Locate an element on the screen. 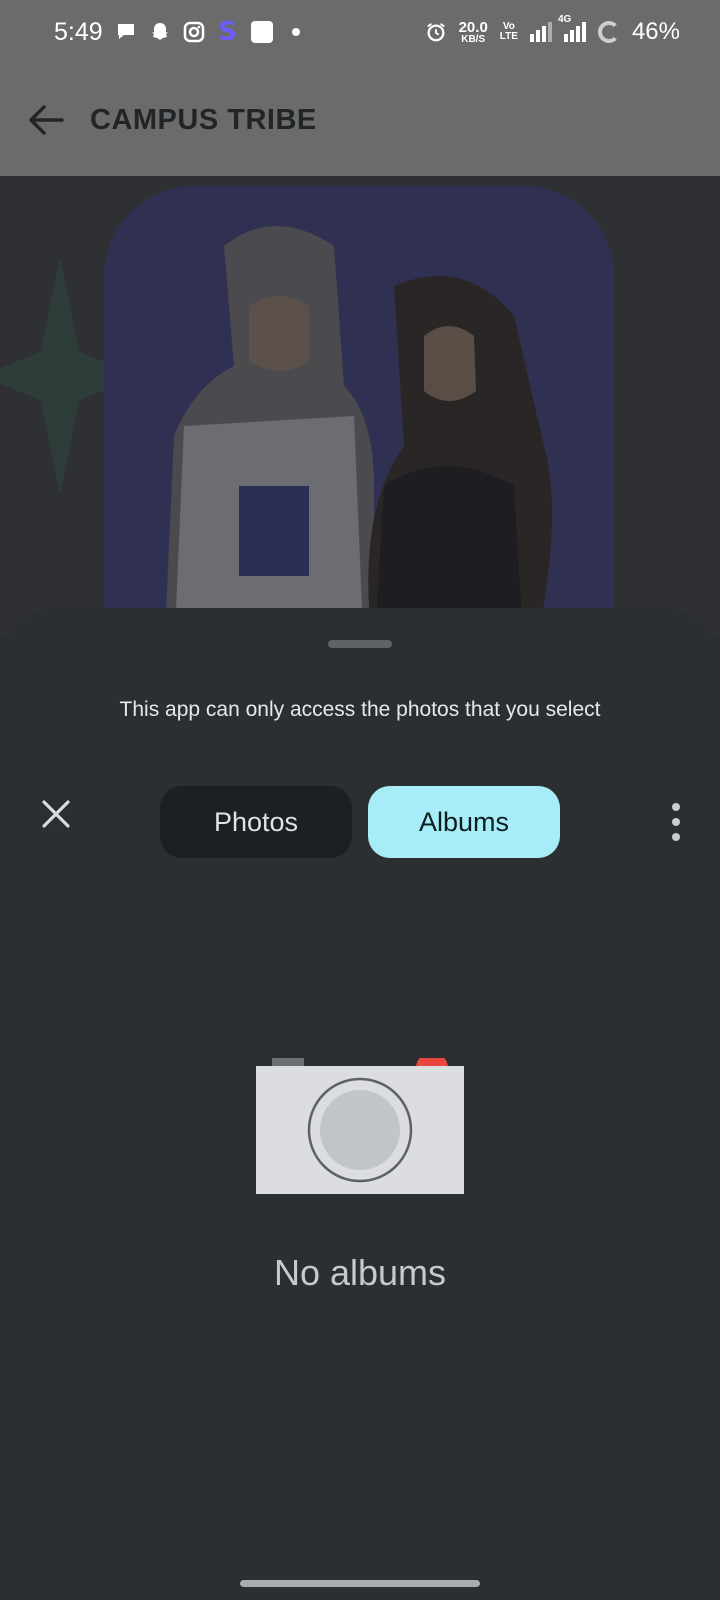 The image size is (720, 1600). volte-bottom: LTE is located at coordinates (508, 36).